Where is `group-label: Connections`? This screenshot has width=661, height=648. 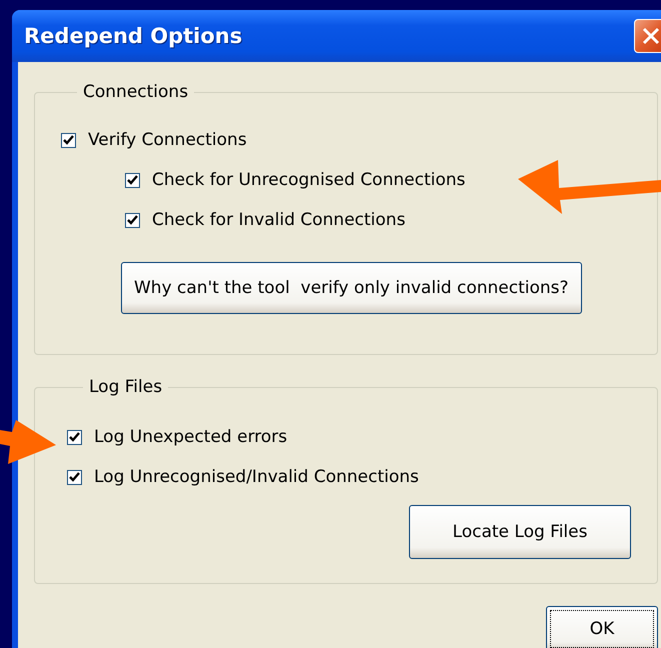 group-label: Connections is located at coordinates (136, 92).